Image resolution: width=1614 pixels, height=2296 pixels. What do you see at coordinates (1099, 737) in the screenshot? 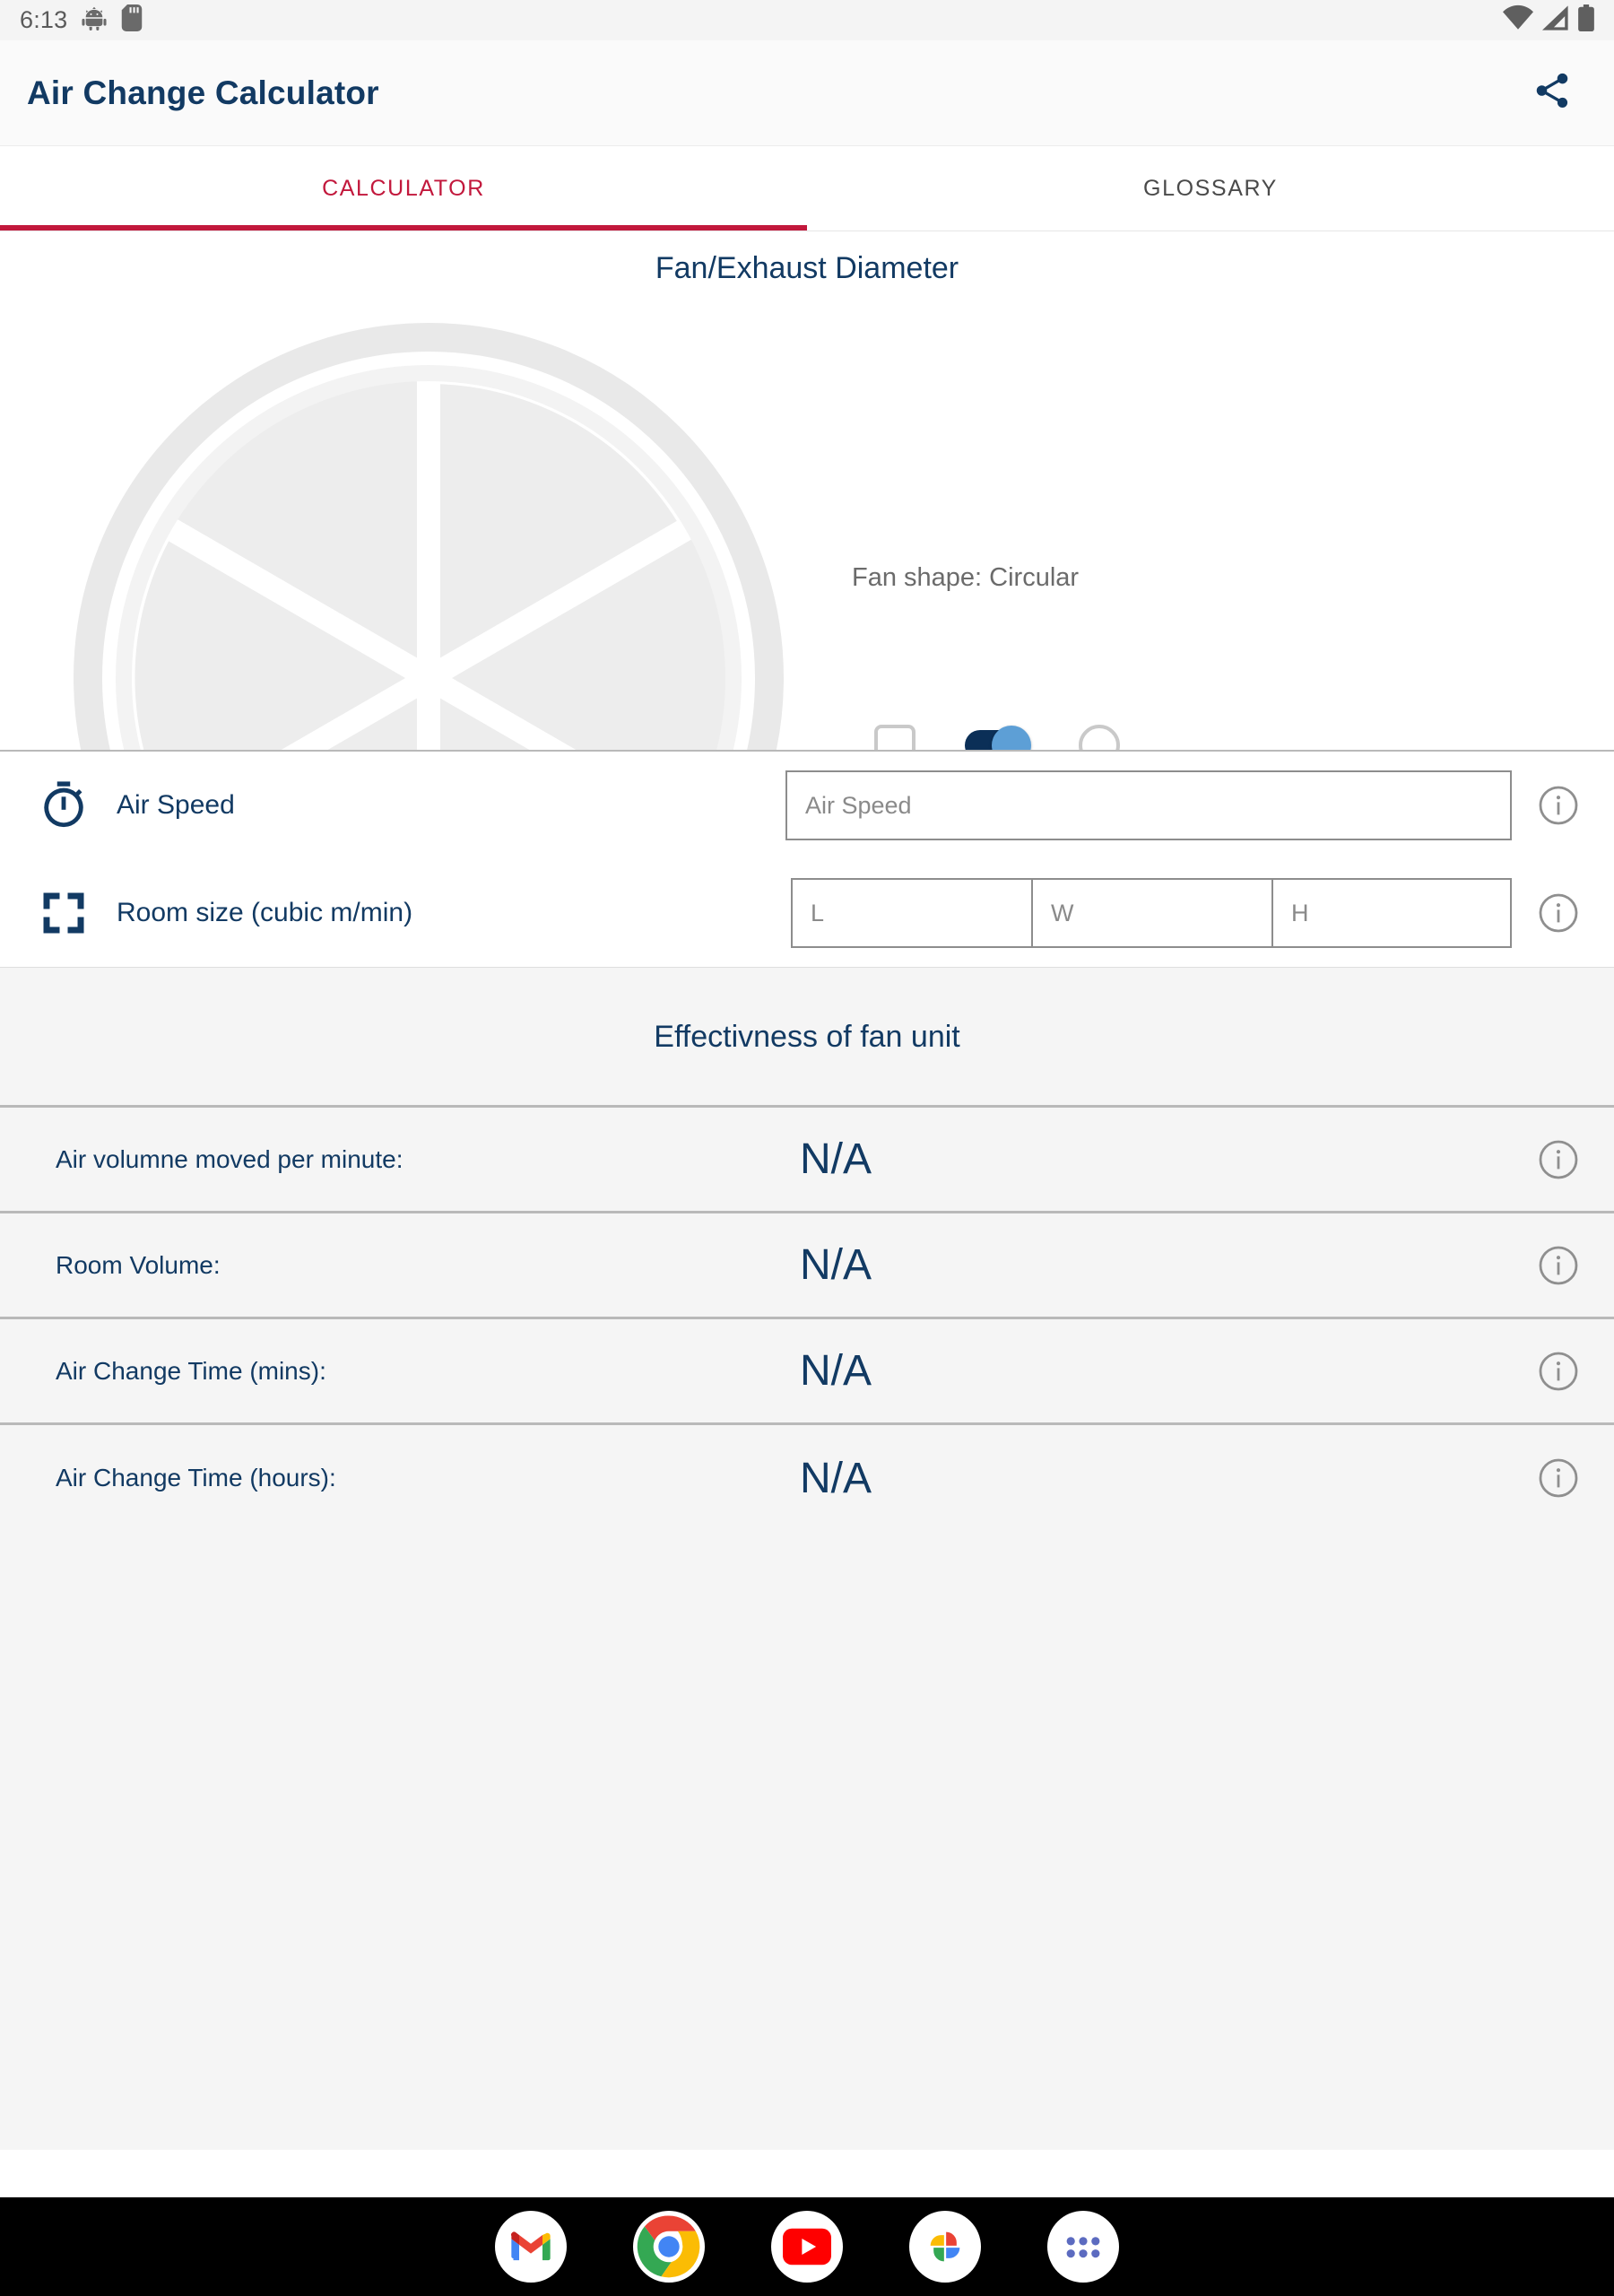
I see `shape-radio` at bounding box center [1099, 737].